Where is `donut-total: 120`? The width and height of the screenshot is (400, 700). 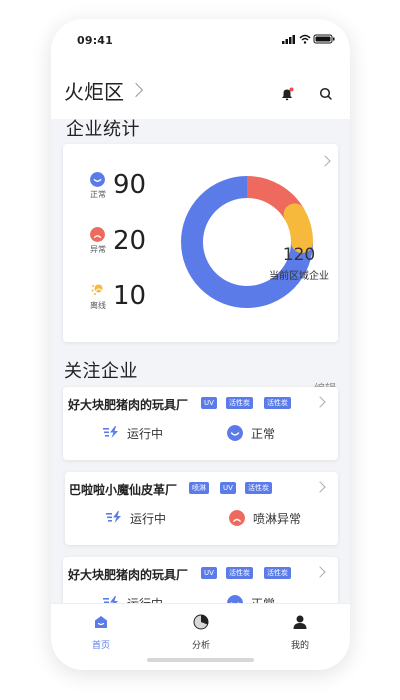 donut-total: 120 is located at coordinates (299, 255).